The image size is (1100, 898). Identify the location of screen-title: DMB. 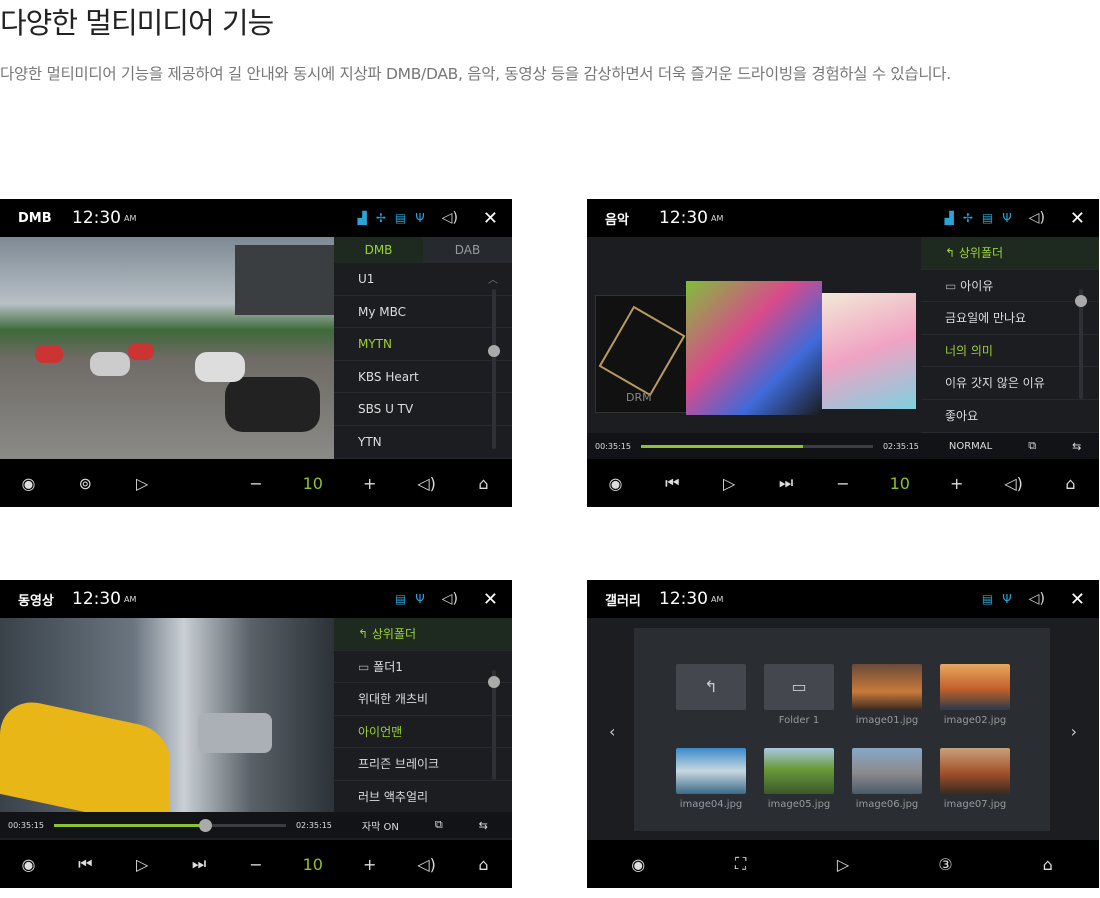
(35, 218).